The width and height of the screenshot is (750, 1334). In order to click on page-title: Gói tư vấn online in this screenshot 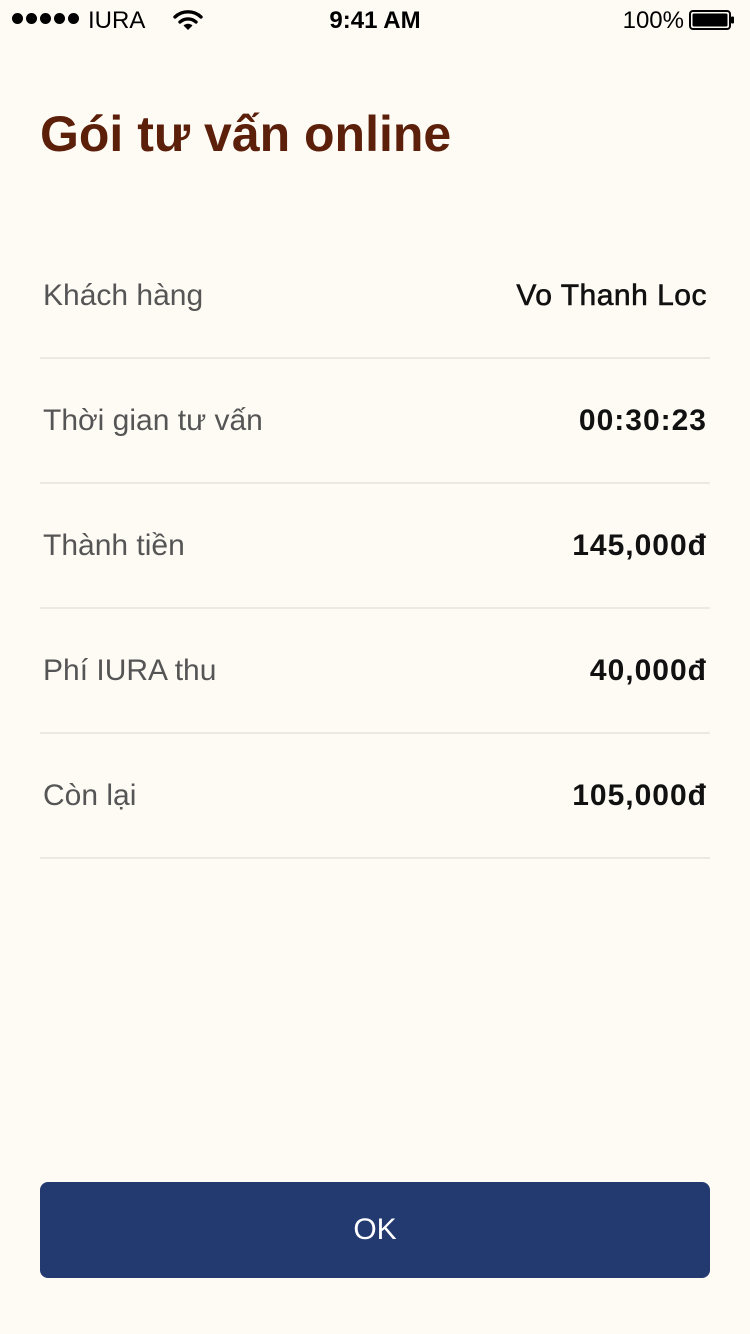, I will do `click(246, 134)`.